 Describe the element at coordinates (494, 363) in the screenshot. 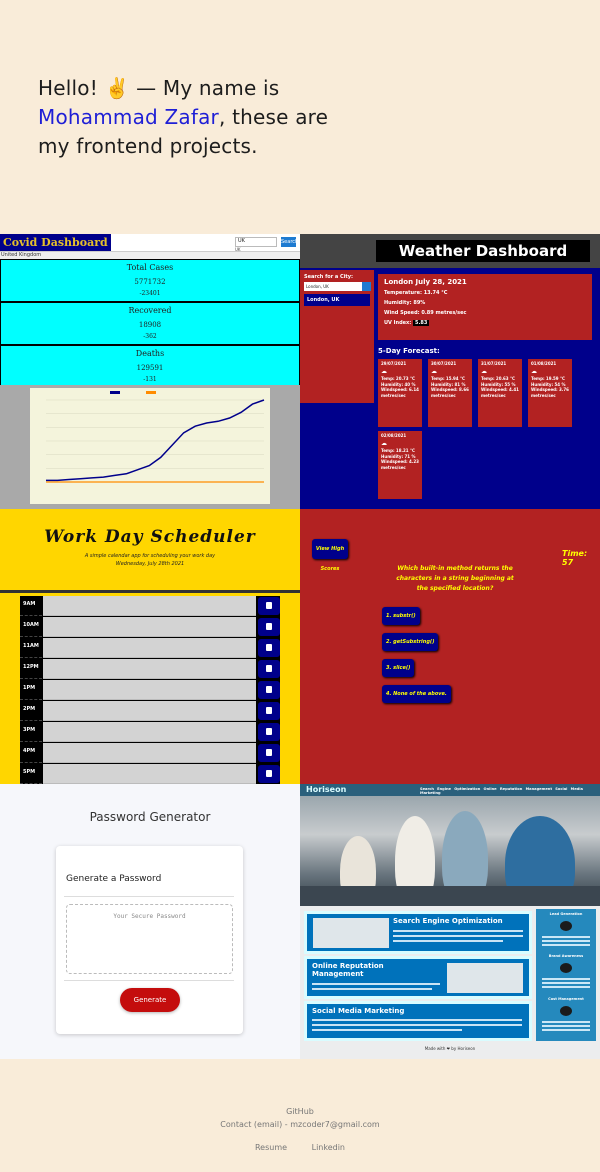

I see `forecast-date: 31/07/2021` at that location.